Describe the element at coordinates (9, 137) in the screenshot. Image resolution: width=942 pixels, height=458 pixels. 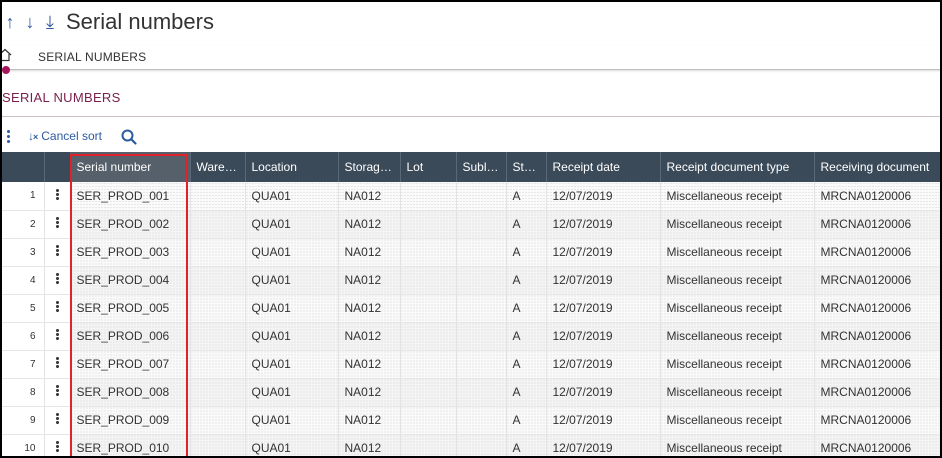
I see `more-options-icon` at that location.